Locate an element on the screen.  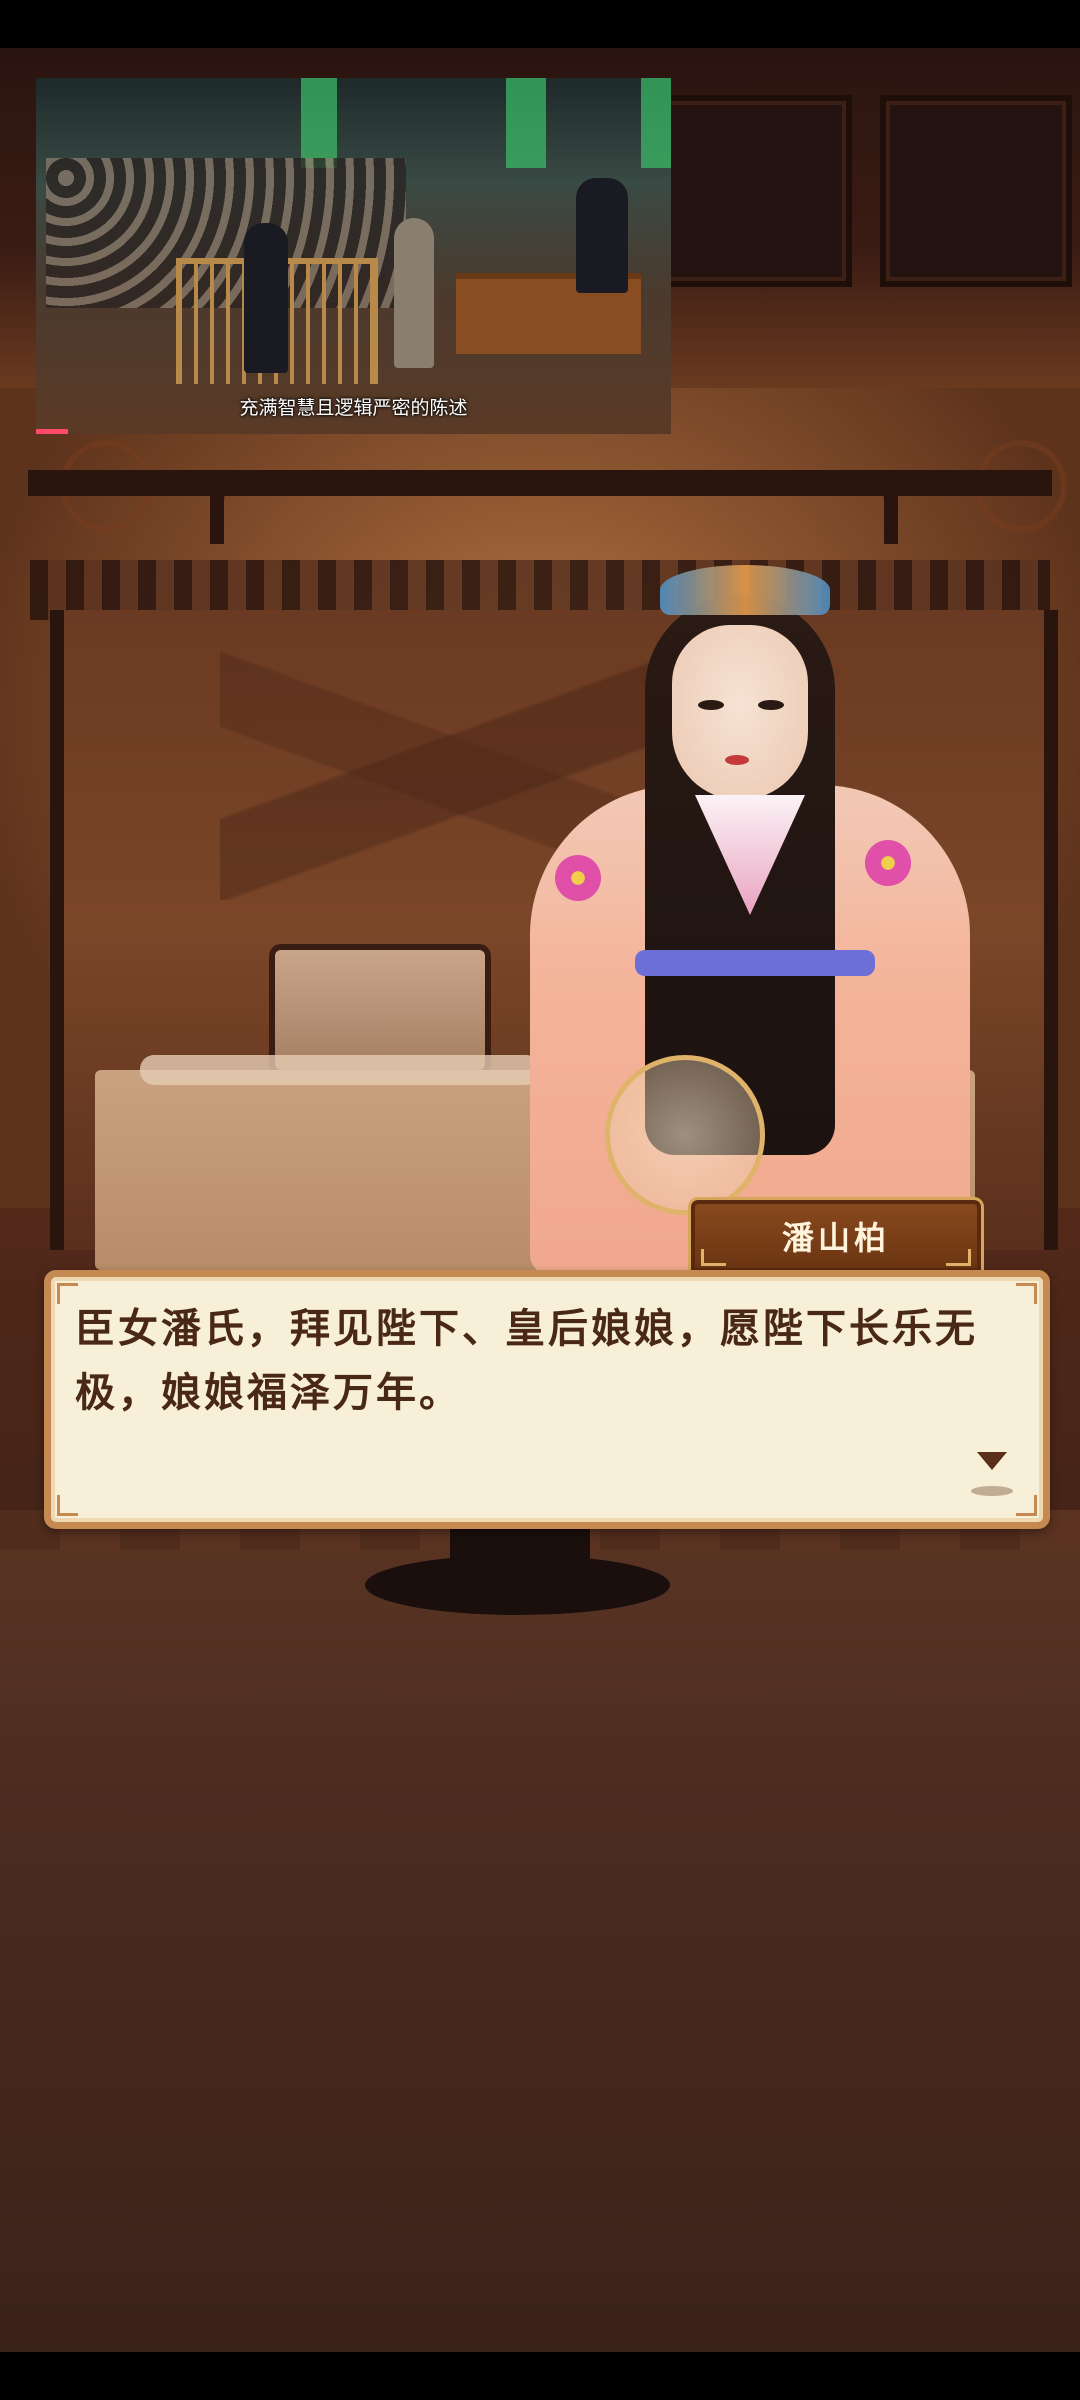
speaker-name: 潘山柏 is located at coordinates (835, 1238).